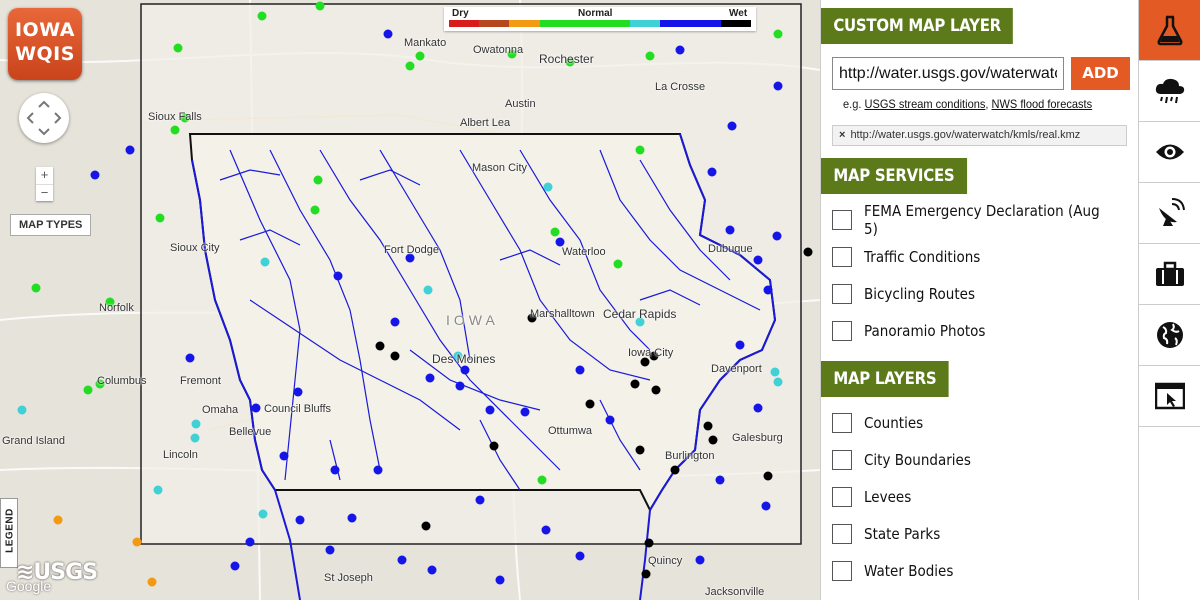 This screenshot has width=1200, height=600. What do you see at coordinates (45, 54) in the screenshot?
I see `logo-line2: WQIS` at bounding box center [45, 54].